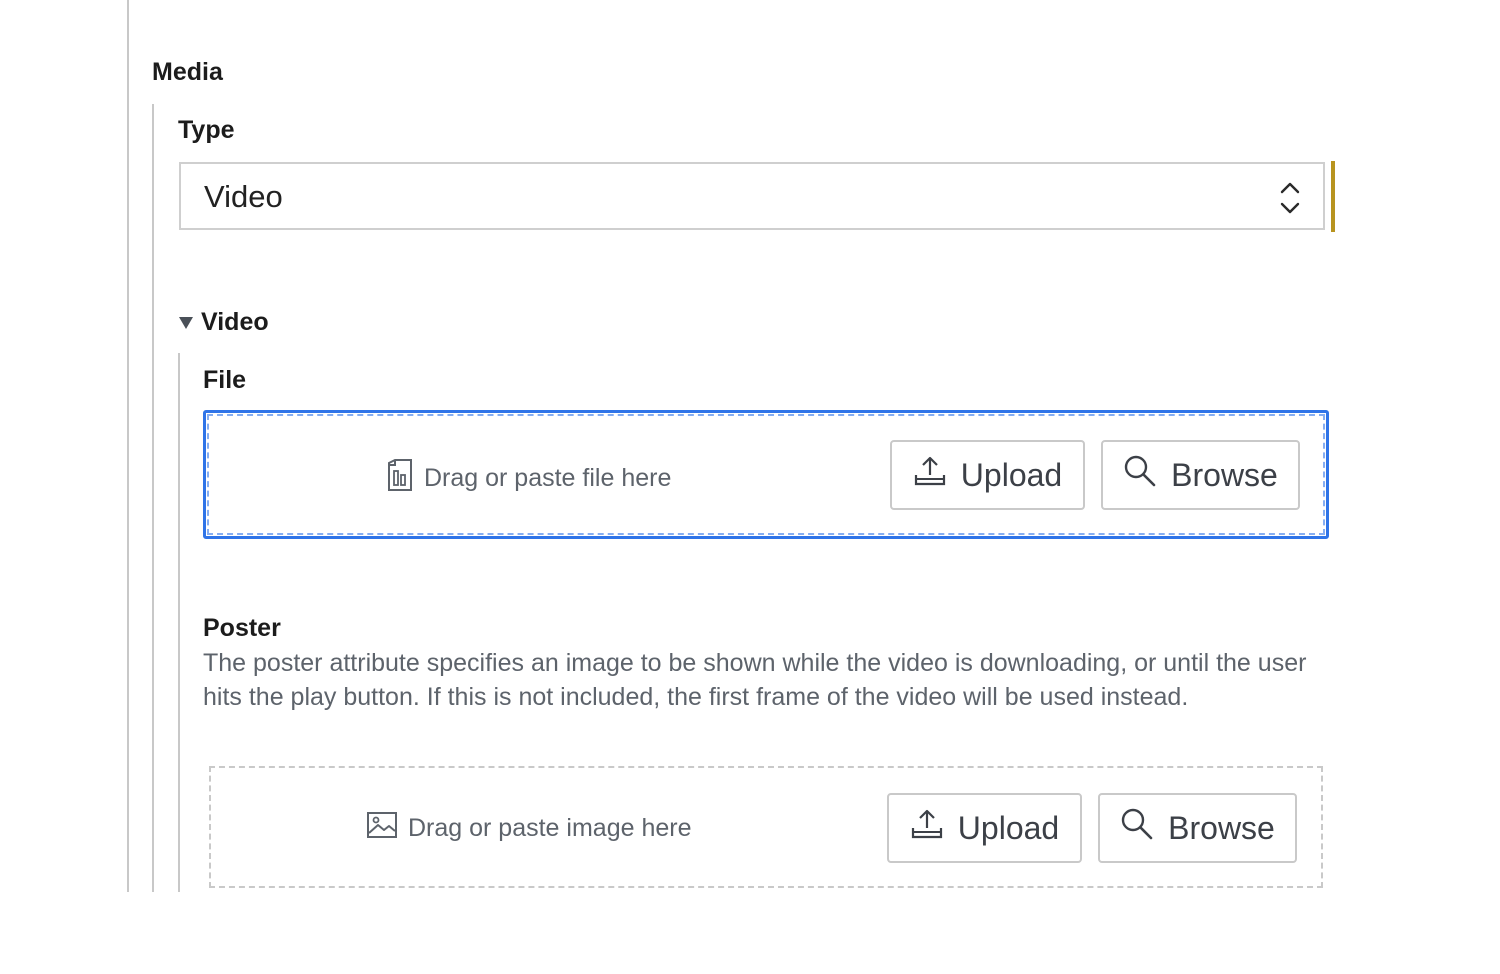  What do you see at coordinates (1221, 827) in the screenshot?
I see `poster-browse-label: Browse` at bounding box center [1221, 827].